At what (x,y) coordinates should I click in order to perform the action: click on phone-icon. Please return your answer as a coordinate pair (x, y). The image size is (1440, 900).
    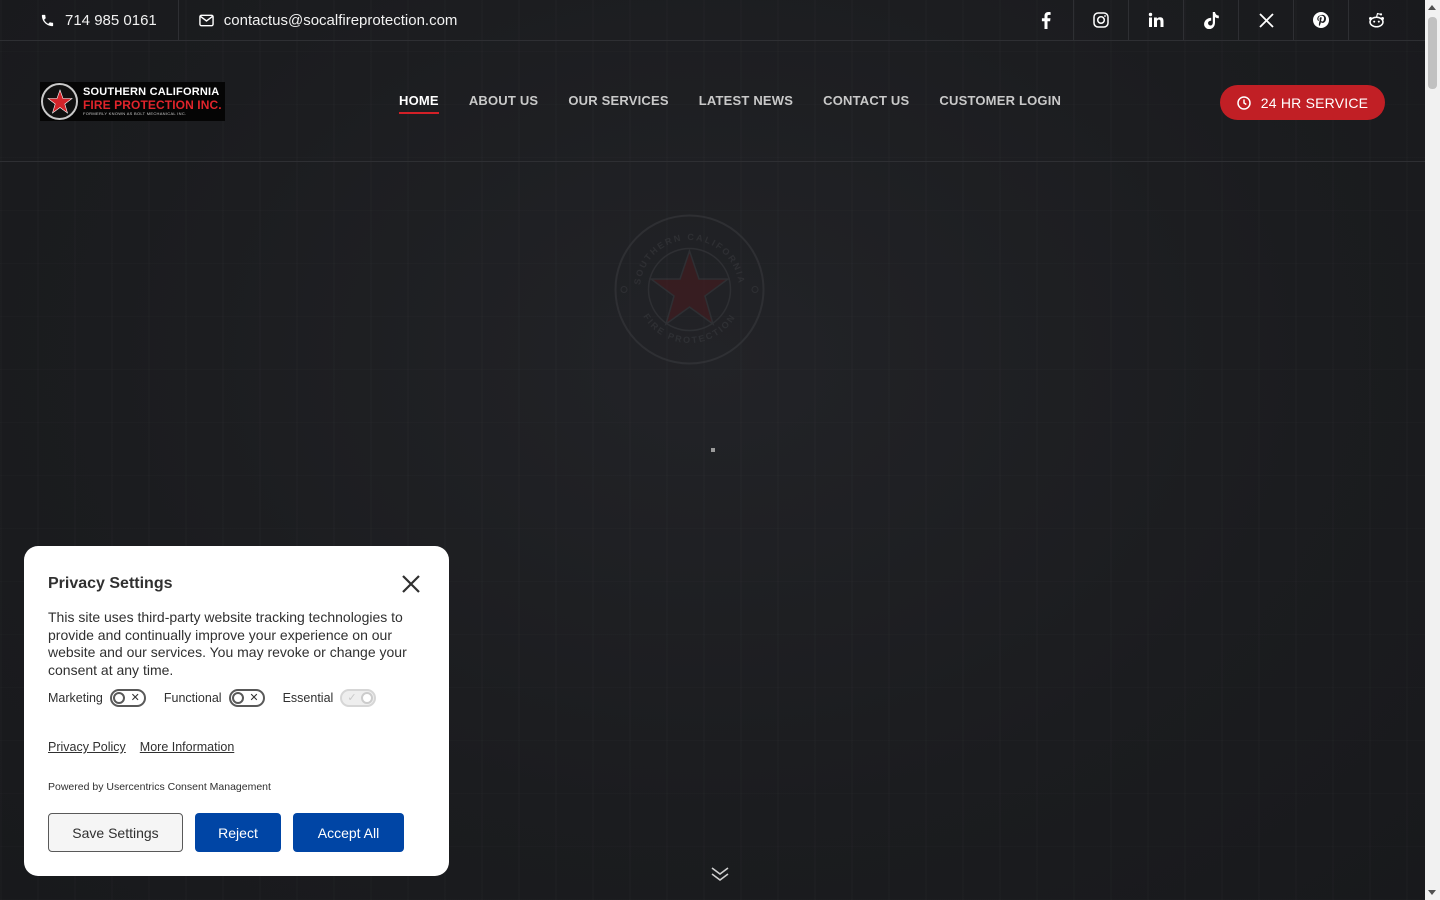
    Looking at the image, I should click on (47, 20).